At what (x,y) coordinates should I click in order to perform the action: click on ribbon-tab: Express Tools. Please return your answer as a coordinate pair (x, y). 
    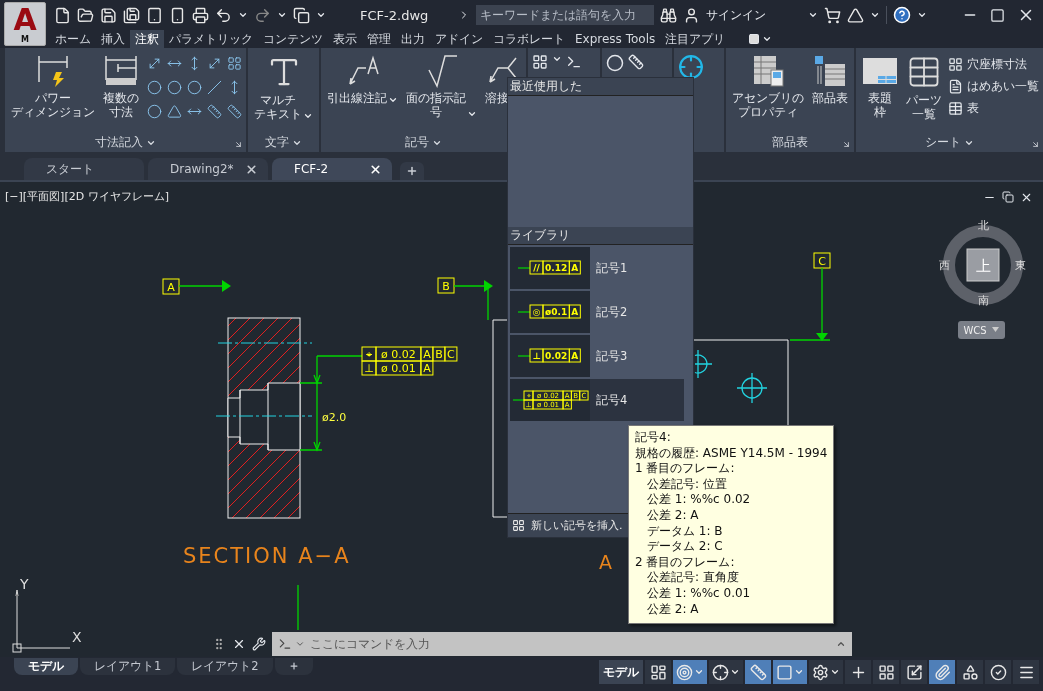
    Looking at the image, I should click on (615, 39).